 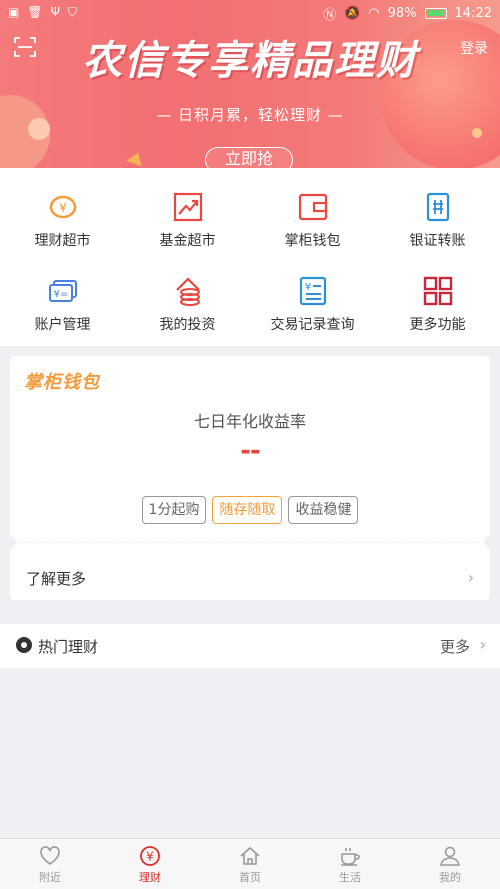 What do you see at coordinates (73, 12) in the screenshot?
I see `shield-icon: ⛉` at bounding box center [73, 12].